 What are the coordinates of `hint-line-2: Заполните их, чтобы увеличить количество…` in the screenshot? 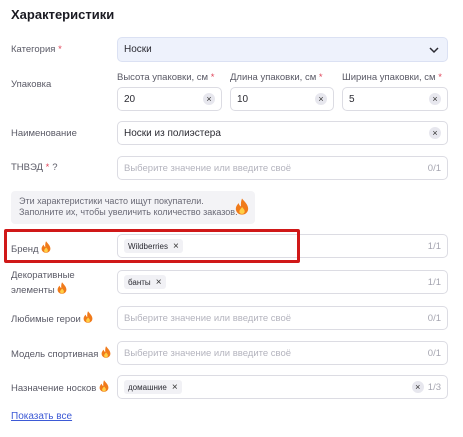 It's located at (128, 212).